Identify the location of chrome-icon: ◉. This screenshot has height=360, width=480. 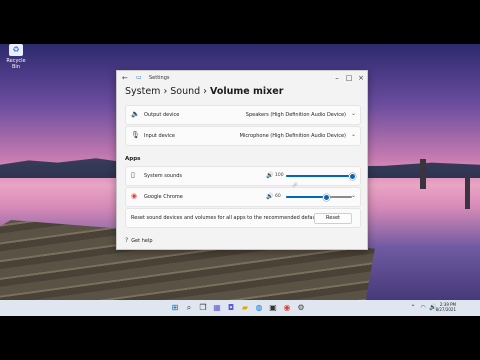
(134, 196).